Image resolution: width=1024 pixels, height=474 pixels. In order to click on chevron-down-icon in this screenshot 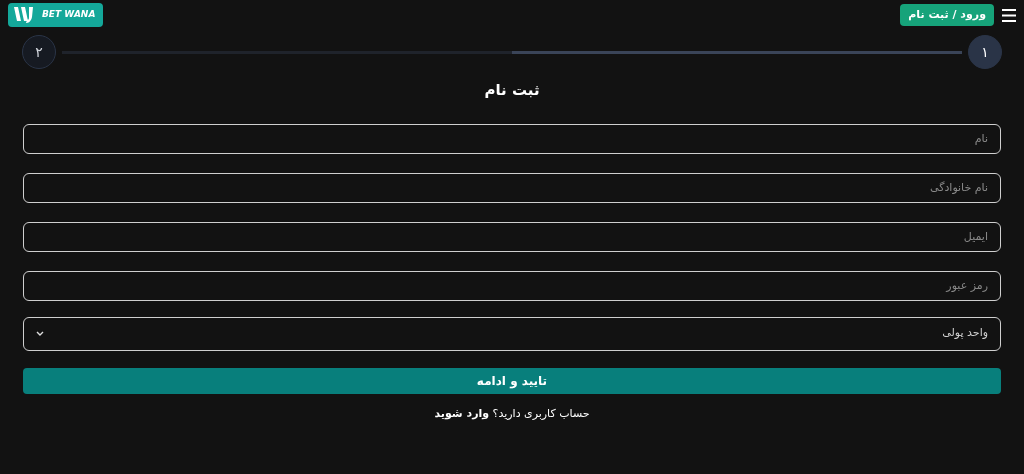, I will do `click(40, 333)`.